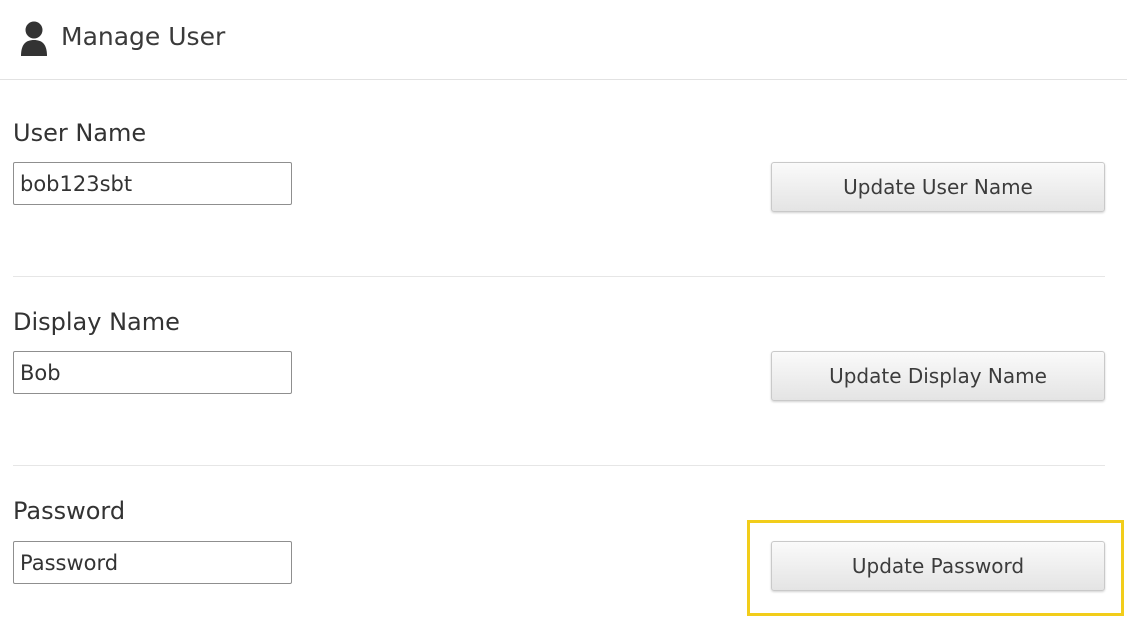  Describe the element at coordinates (152, 562) in the screenshot. I see `password-input` at that location.